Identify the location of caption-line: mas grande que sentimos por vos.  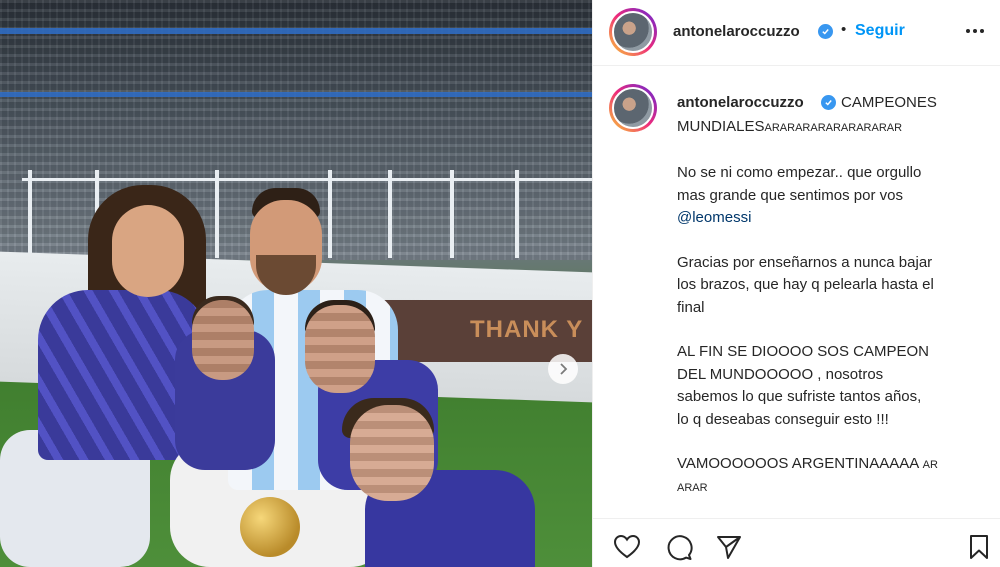
(790, 195).